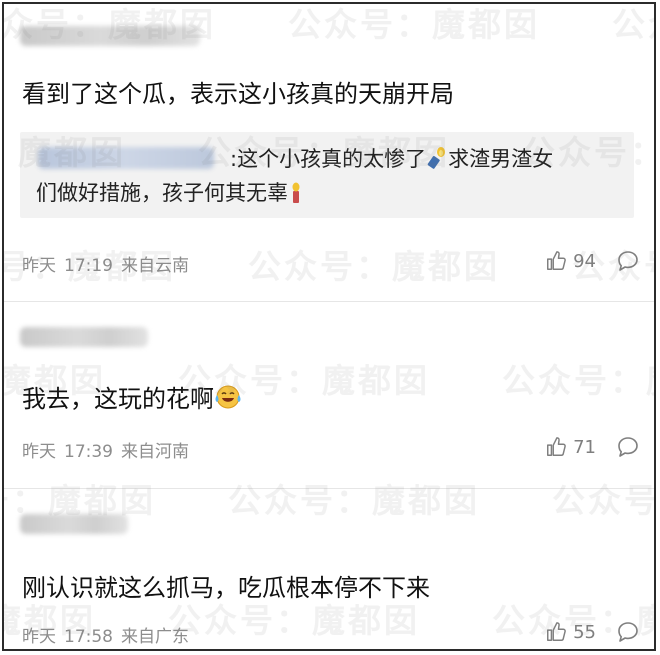  What do you see at coordinates (162, 193) in the screenshot?
I see `quoted-text-line2: 们做好措施，孩子何其无辜` at bounding box center [162, 193].